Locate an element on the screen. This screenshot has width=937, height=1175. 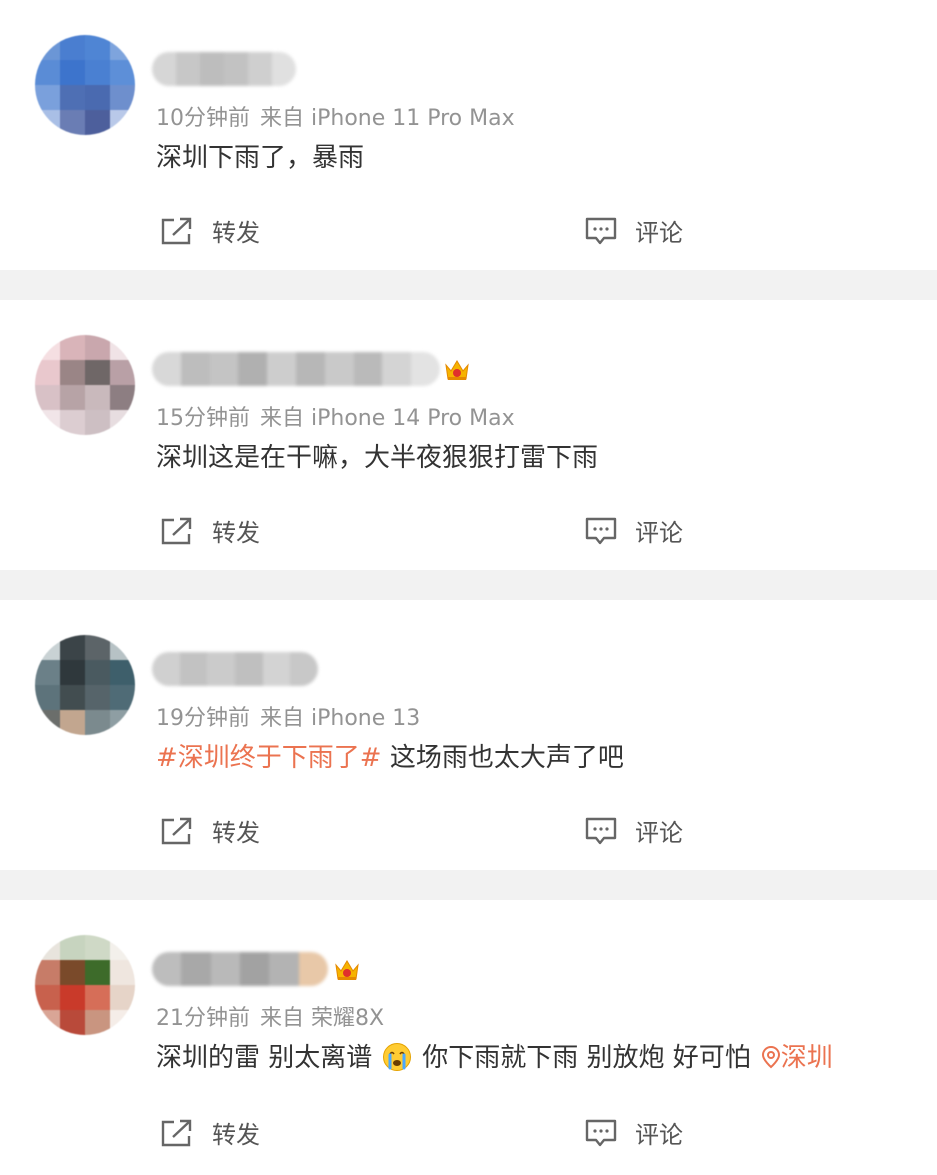
location-link: 深圳 is located at coordinates (792, 1058).